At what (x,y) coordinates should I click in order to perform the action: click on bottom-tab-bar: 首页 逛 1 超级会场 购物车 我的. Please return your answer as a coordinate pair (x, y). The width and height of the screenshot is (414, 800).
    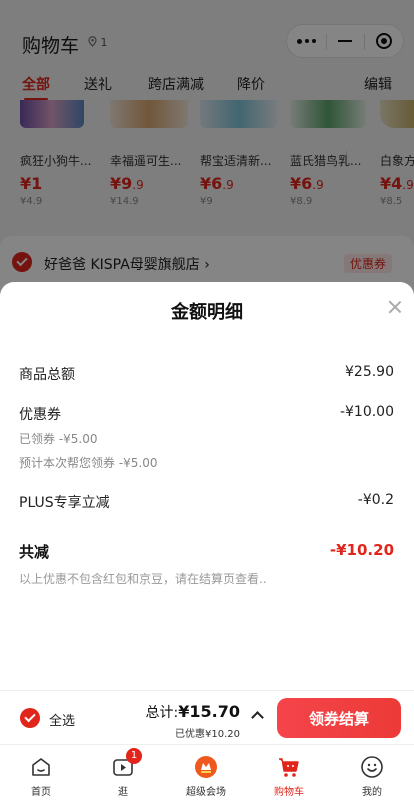
    Looking at the image, I should click on (207, 772).